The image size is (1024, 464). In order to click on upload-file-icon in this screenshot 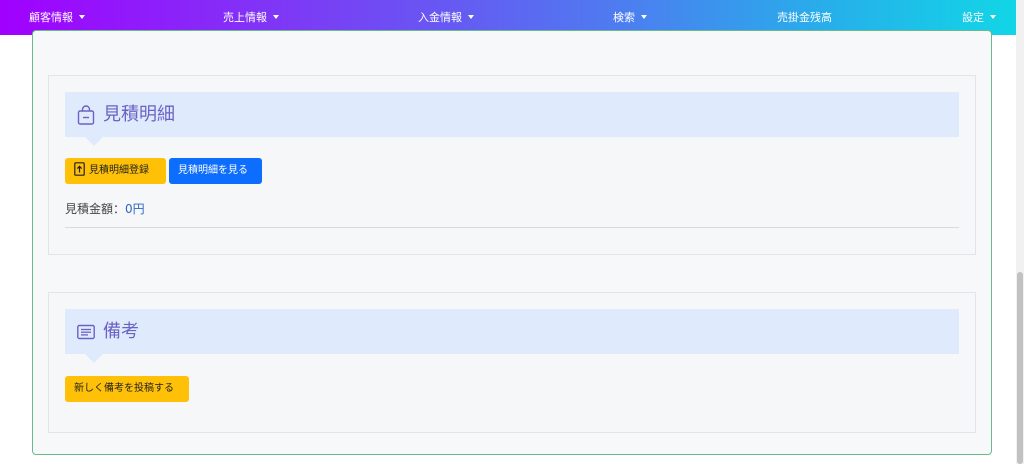, I will do `click(79, 169)`.